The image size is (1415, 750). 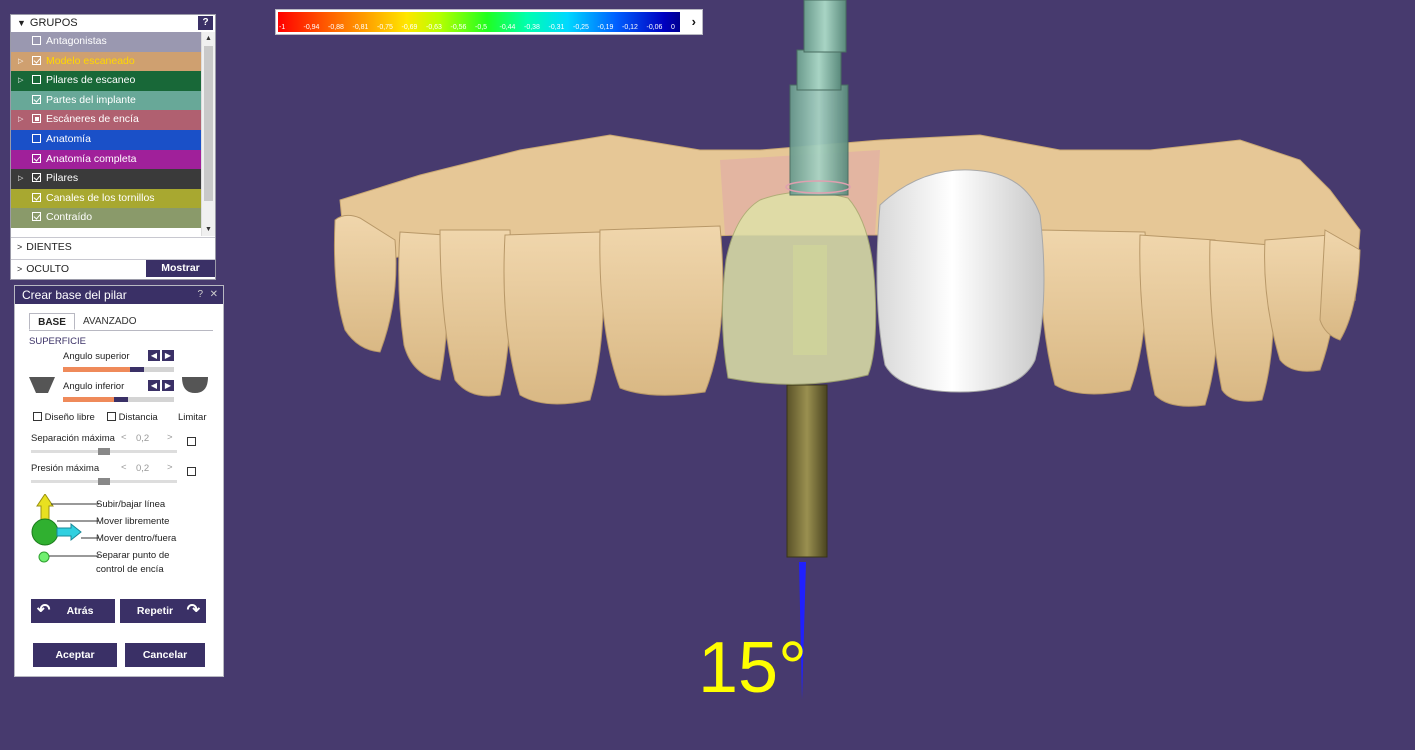 I want to click on diseno-libre-option: Diseño libre, so click(x=64, y=417).